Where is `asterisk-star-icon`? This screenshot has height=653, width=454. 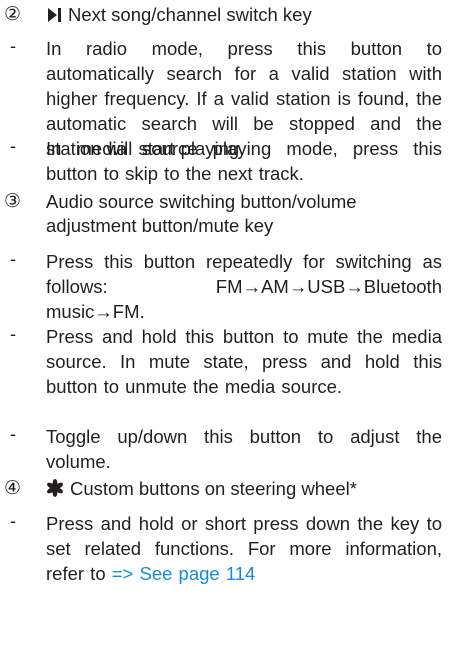 asterisk-star-icon is located at coordinates (55, 490).